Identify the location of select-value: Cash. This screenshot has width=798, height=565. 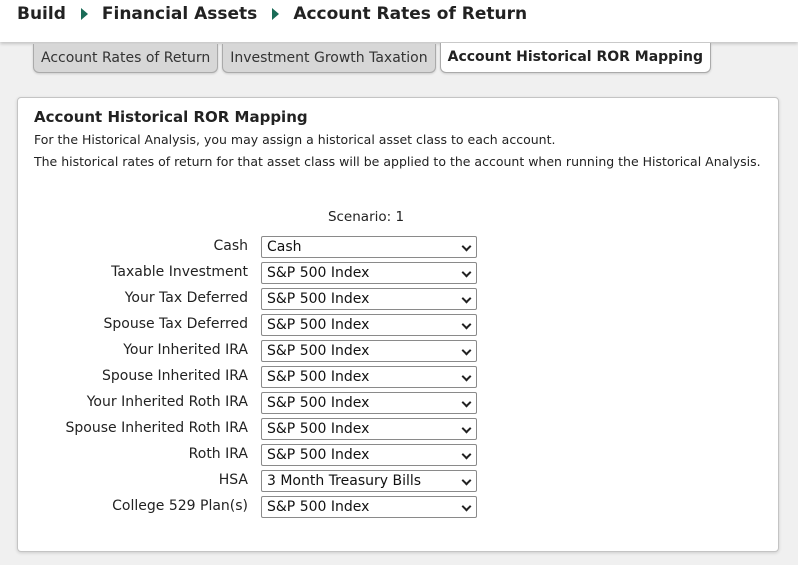
(284, 247).